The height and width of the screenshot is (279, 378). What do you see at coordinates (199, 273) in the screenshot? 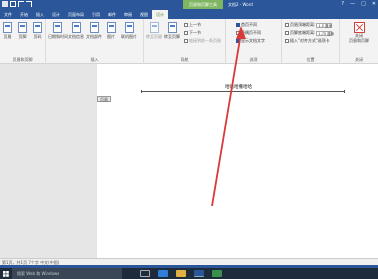
I see `word-taskbar-icon` at bounding box center [199, 273].